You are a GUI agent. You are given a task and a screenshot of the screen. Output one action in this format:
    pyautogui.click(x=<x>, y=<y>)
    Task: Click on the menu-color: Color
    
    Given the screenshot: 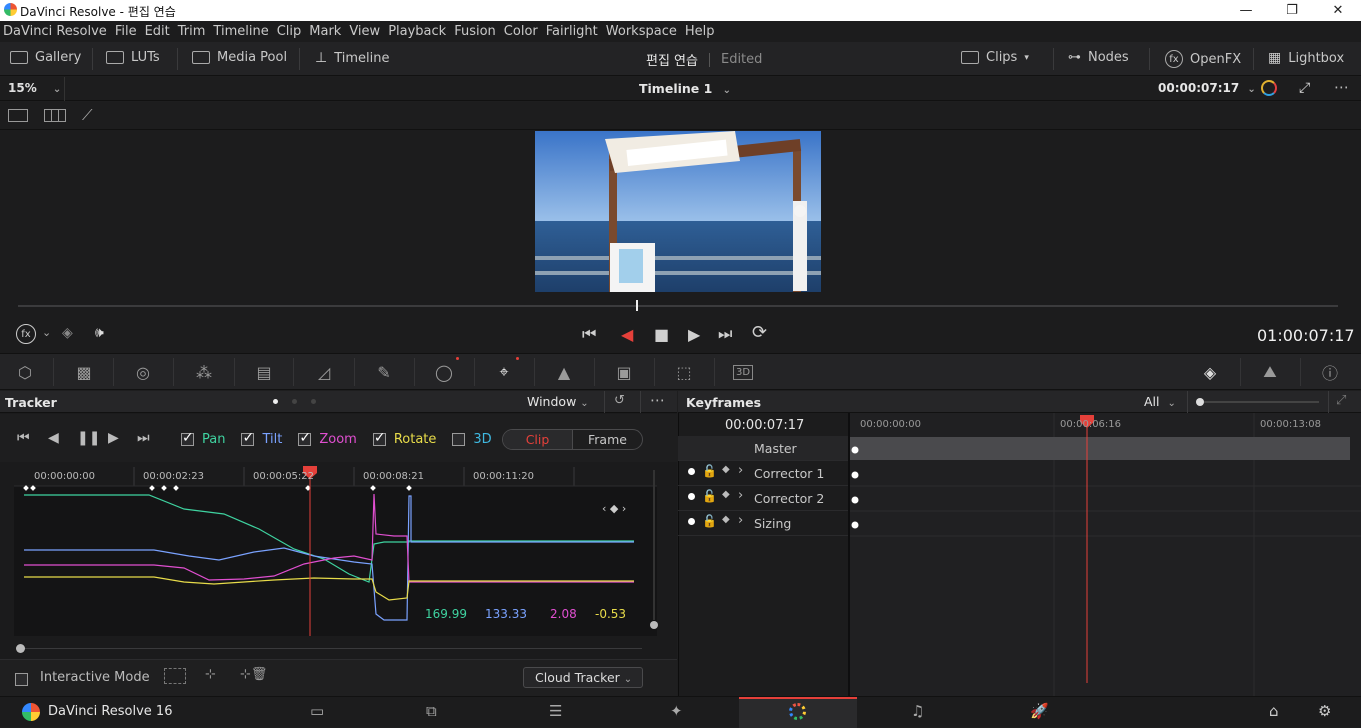 What is the action you would take?
    pyautogui.click(x=521, y=31)
    